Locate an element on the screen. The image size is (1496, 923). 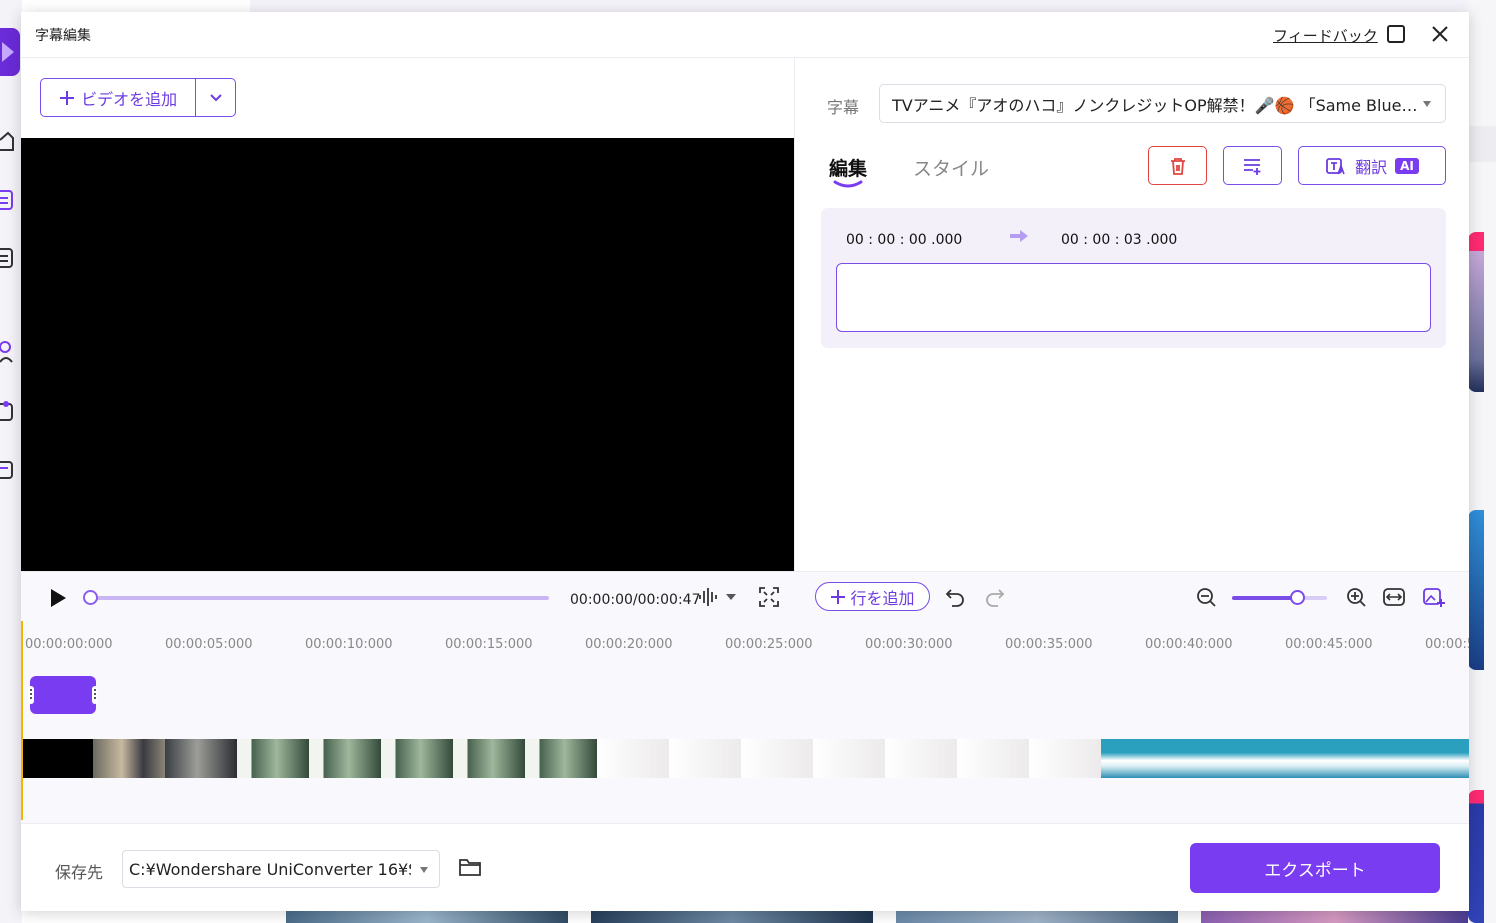
subtitle-list-button is located at coordinates (1252, 165).